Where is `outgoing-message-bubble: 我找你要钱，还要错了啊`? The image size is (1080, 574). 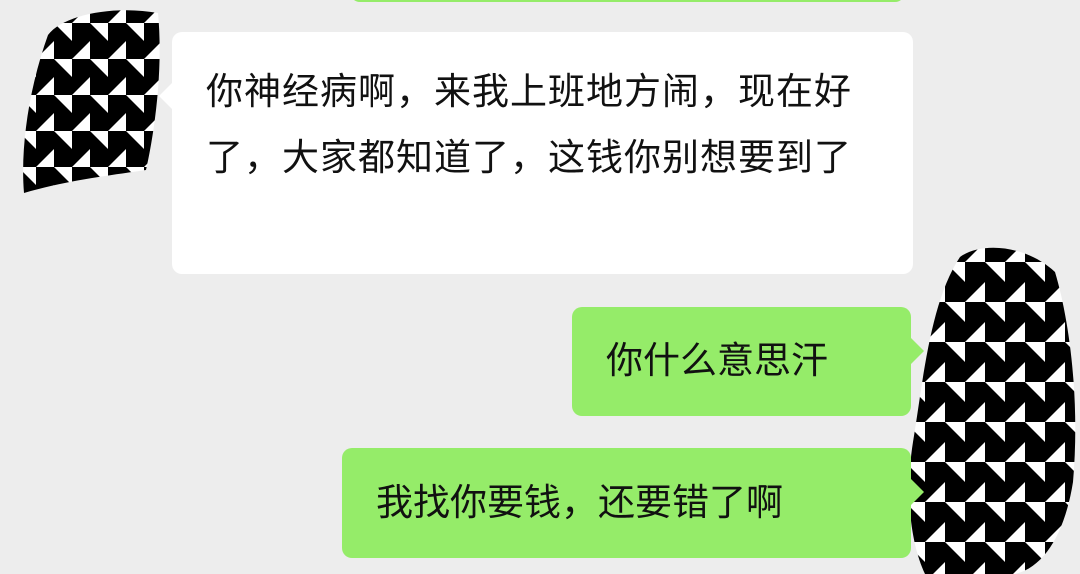 outgoing-message-bubble: 我找你要钱，还要错了啊 is located at coordinates (633, 503).